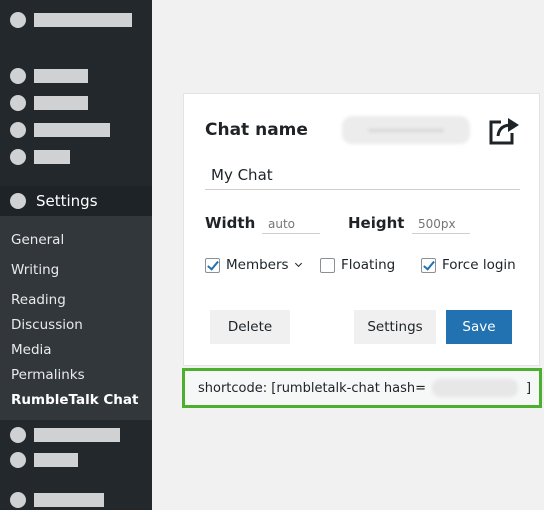  What do you see at coordinates (35, 270) in the screenshot?
I see `submenu-item-writing: Writing` at bounding box center [35, 270].